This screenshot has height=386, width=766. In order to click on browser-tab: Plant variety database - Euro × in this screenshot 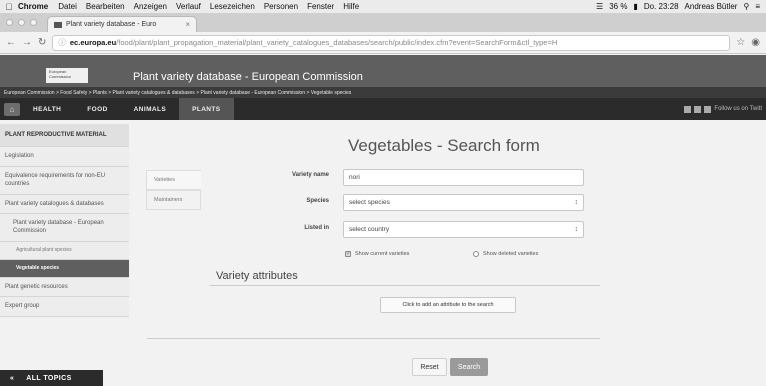, I will do `click(122, 24)`.